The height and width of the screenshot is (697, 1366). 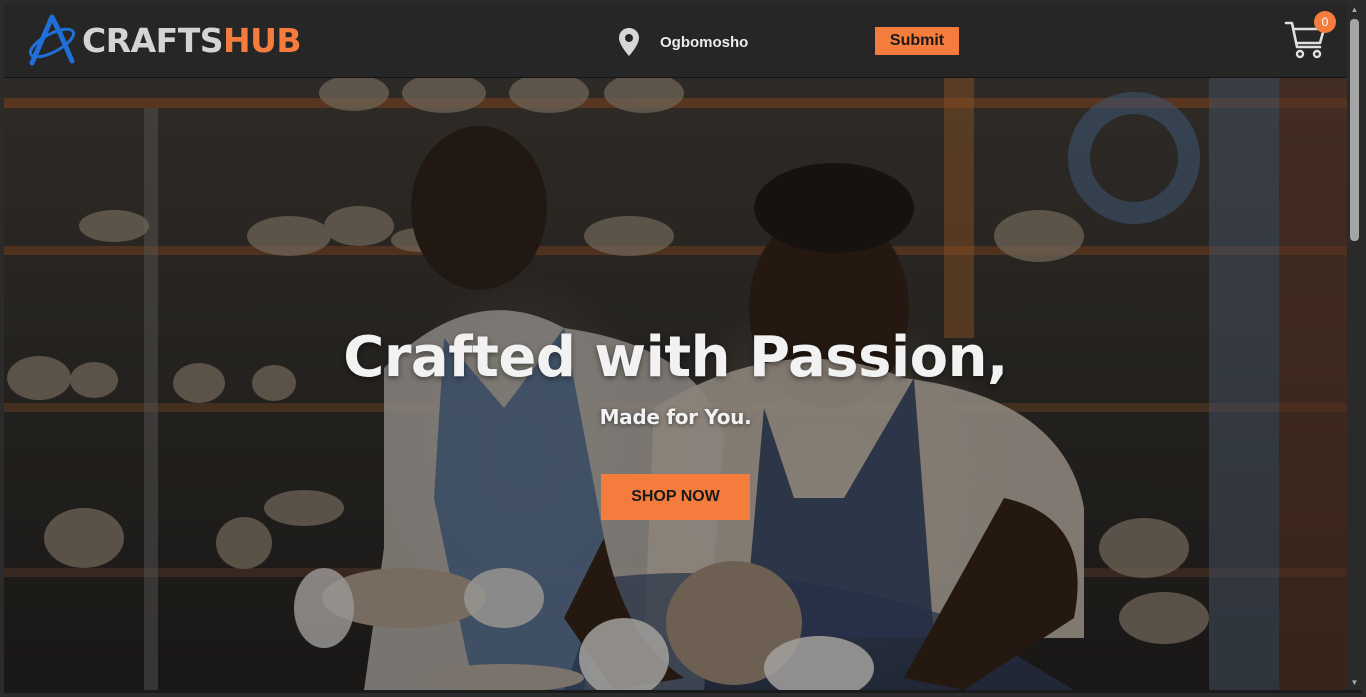 I want to click on brand-name: CRAFTSHUB, so click(x=192, y=40).